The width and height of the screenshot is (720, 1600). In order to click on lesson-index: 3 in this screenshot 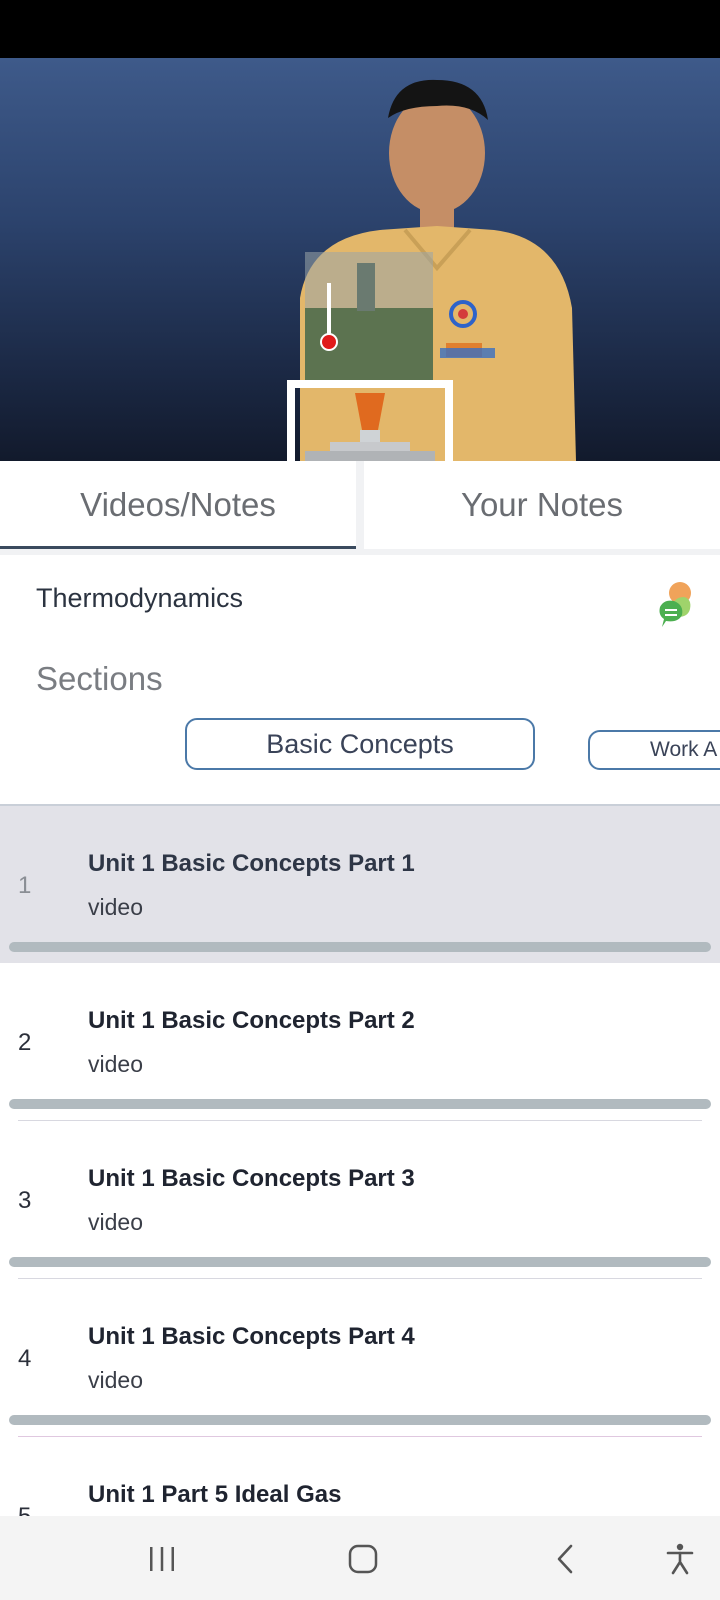, I will do `click(25, 1200)`.